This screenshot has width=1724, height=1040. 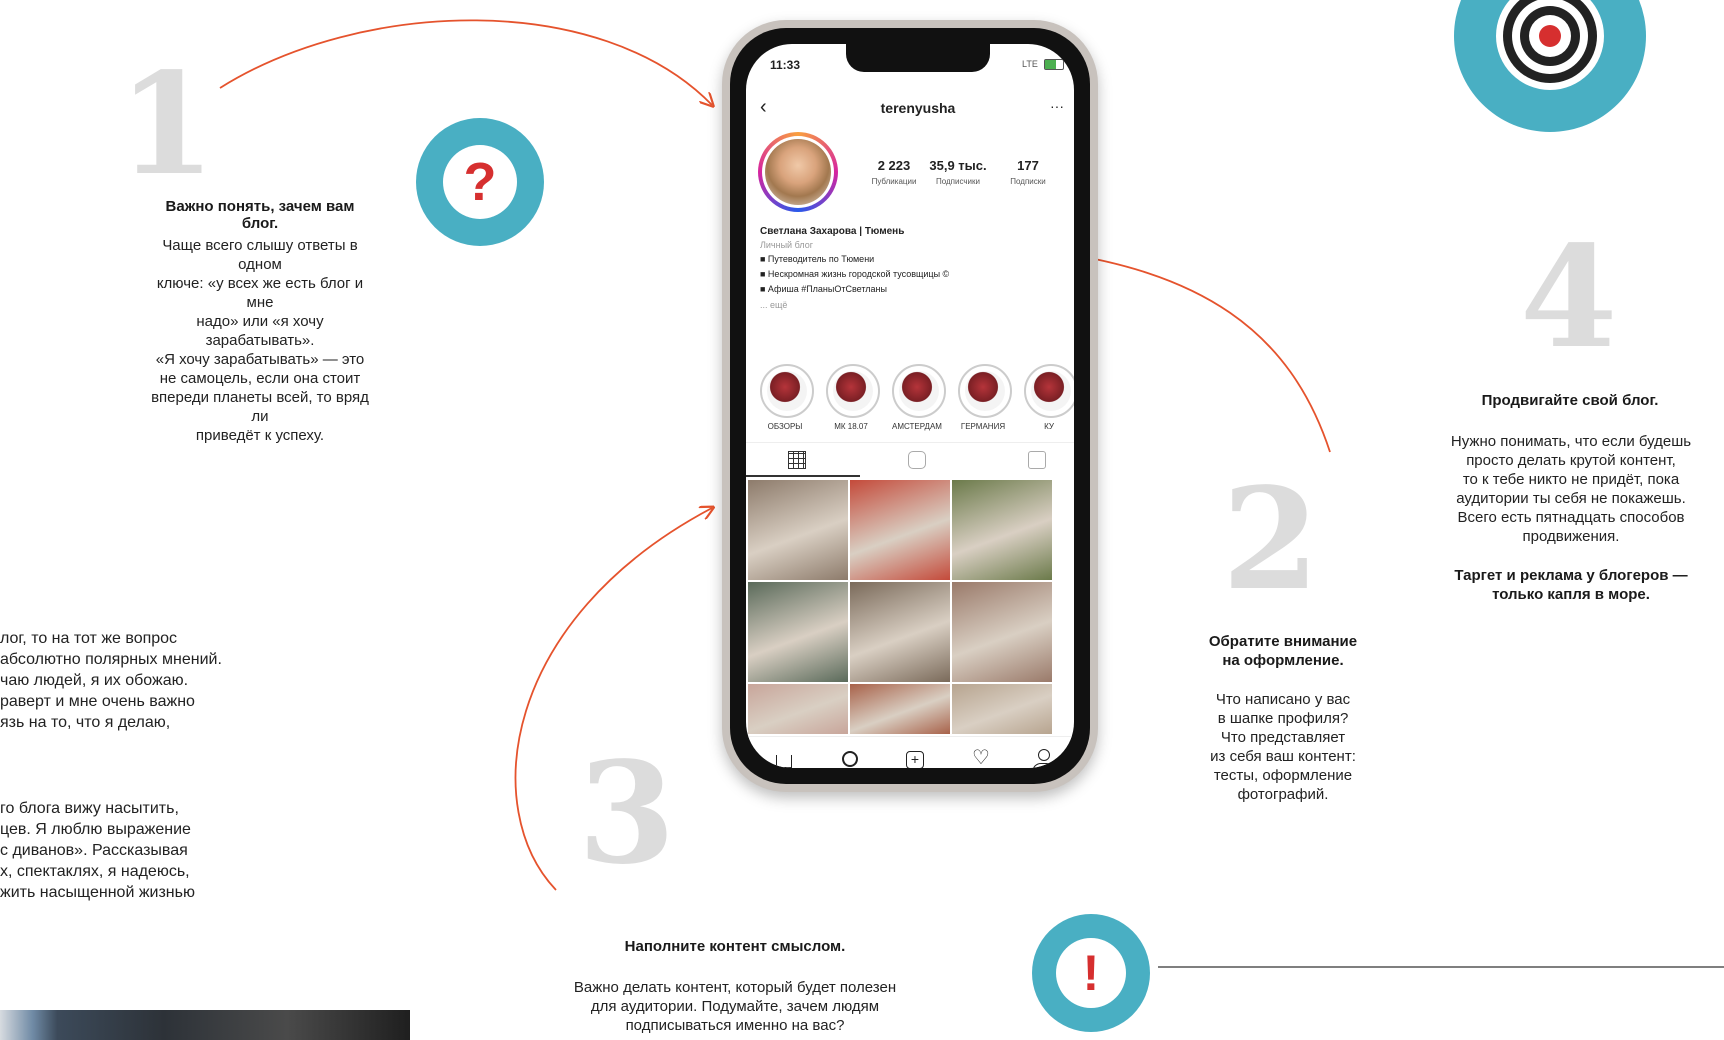 What do you see at coordinates (1571, 498) in the screenshot?
I see `text-line: аудитории ты себя не покажешь.` at bounding box center [1571, 498].